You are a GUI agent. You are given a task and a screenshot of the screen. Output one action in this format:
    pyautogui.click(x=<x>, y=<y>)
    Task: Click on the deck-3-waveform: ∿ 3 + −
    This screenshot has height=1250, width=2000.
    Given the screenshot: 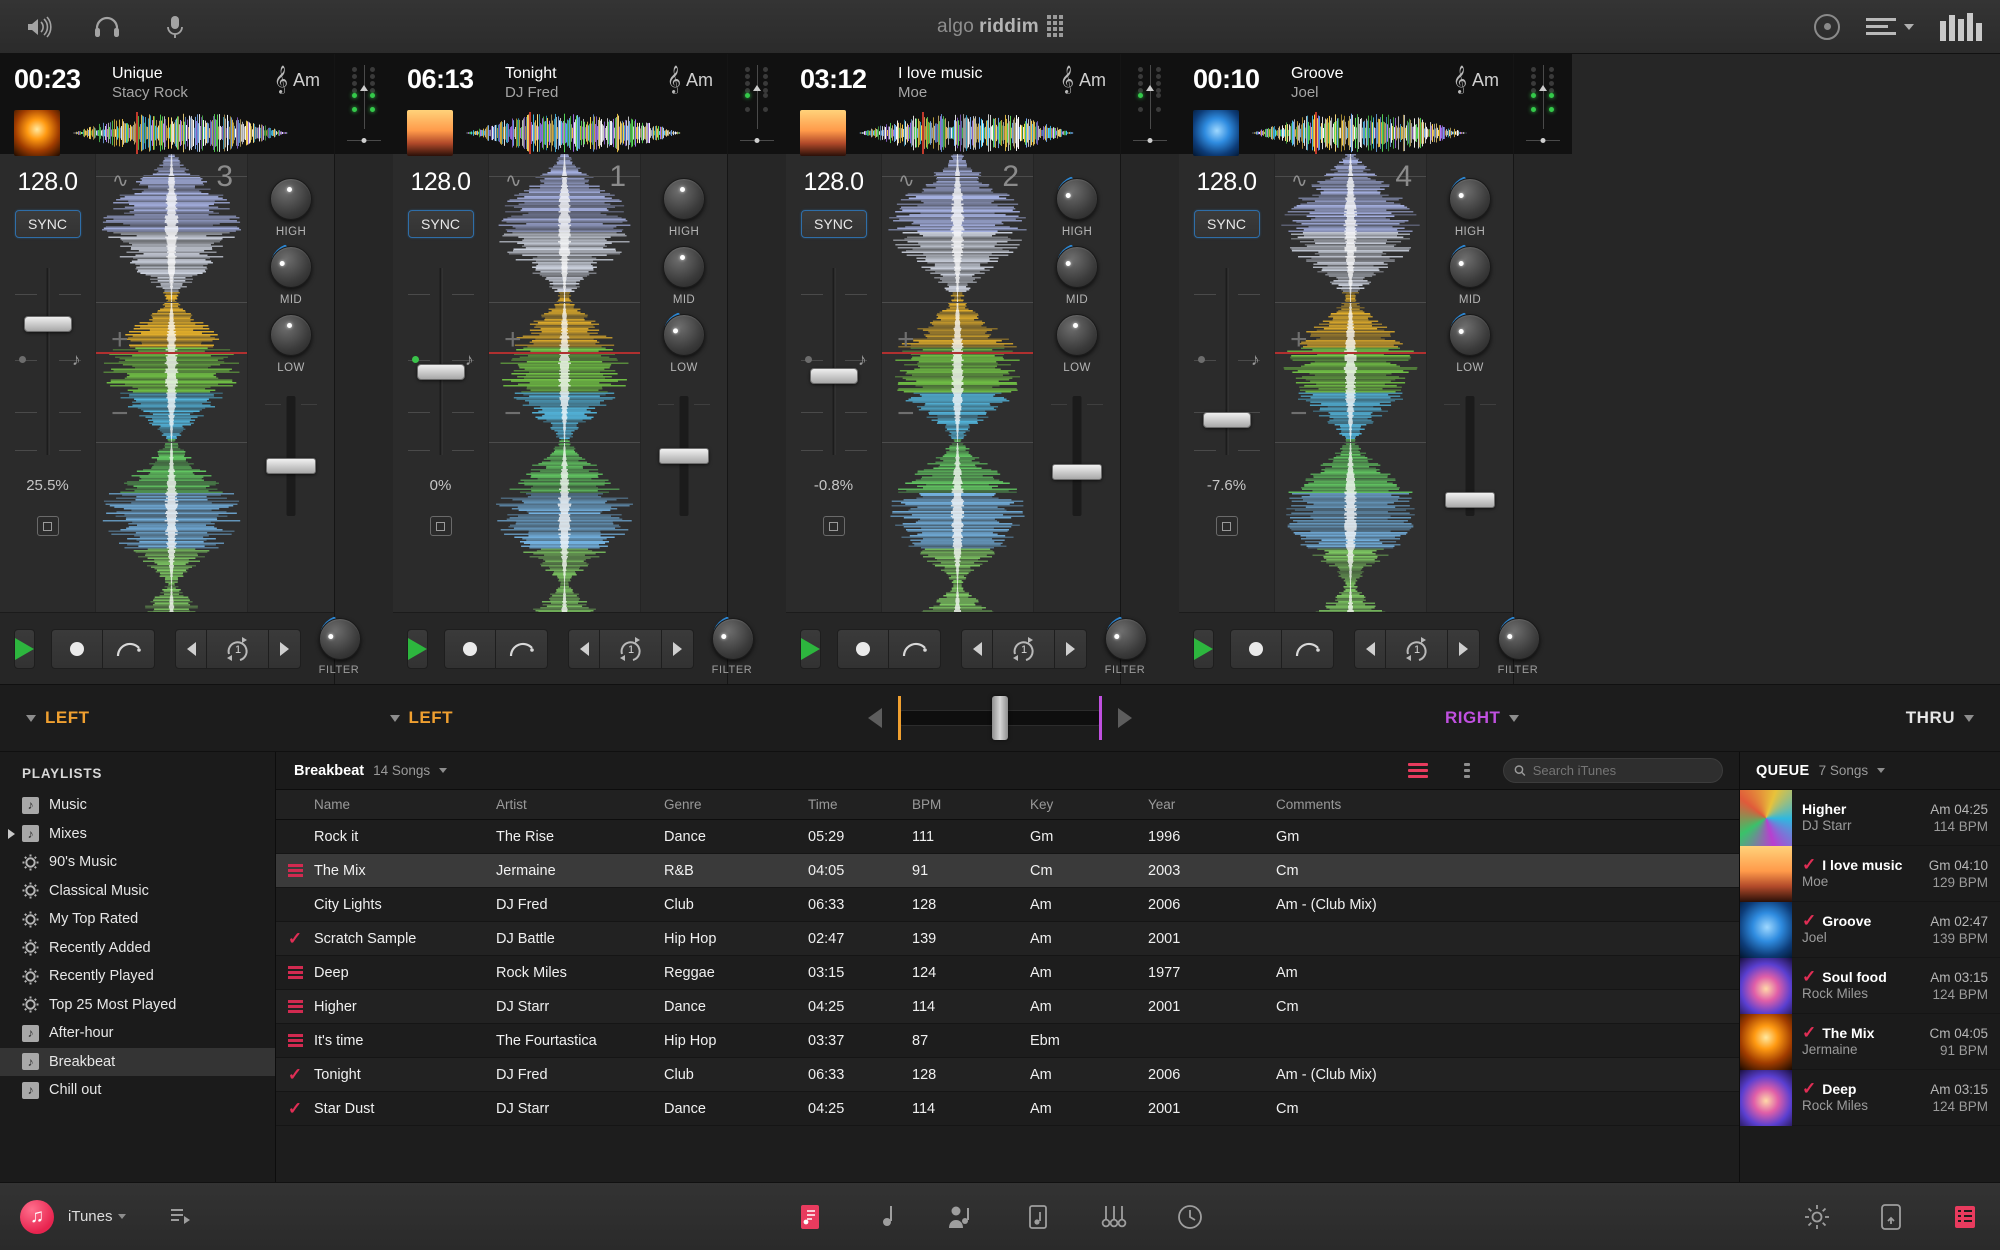 What is the action you would take?
    pyautogui.click(x=171, y=383)
    